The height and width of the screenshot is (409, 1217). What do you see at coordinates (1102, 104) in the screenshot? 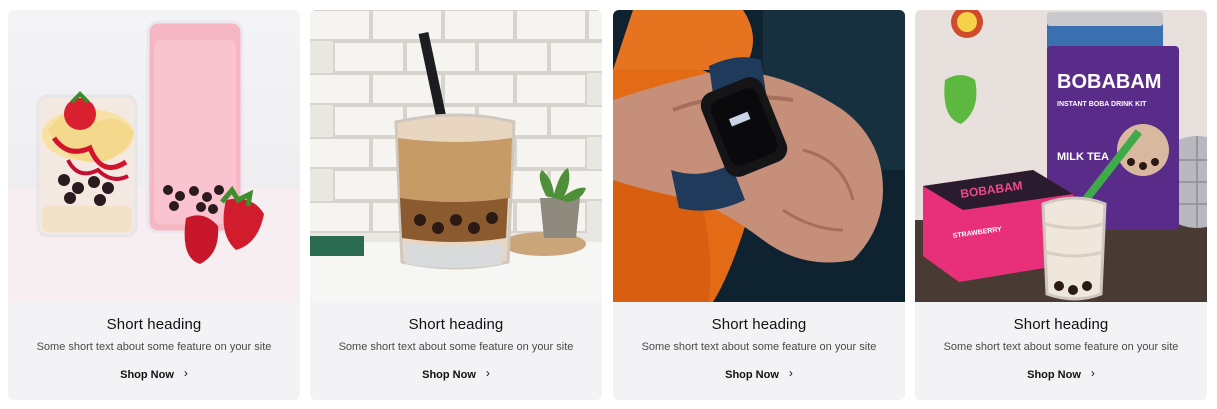
I see `box-tagline-text: INSTANT BOBA DRINK KIT` at bounding box center [1102, 104].